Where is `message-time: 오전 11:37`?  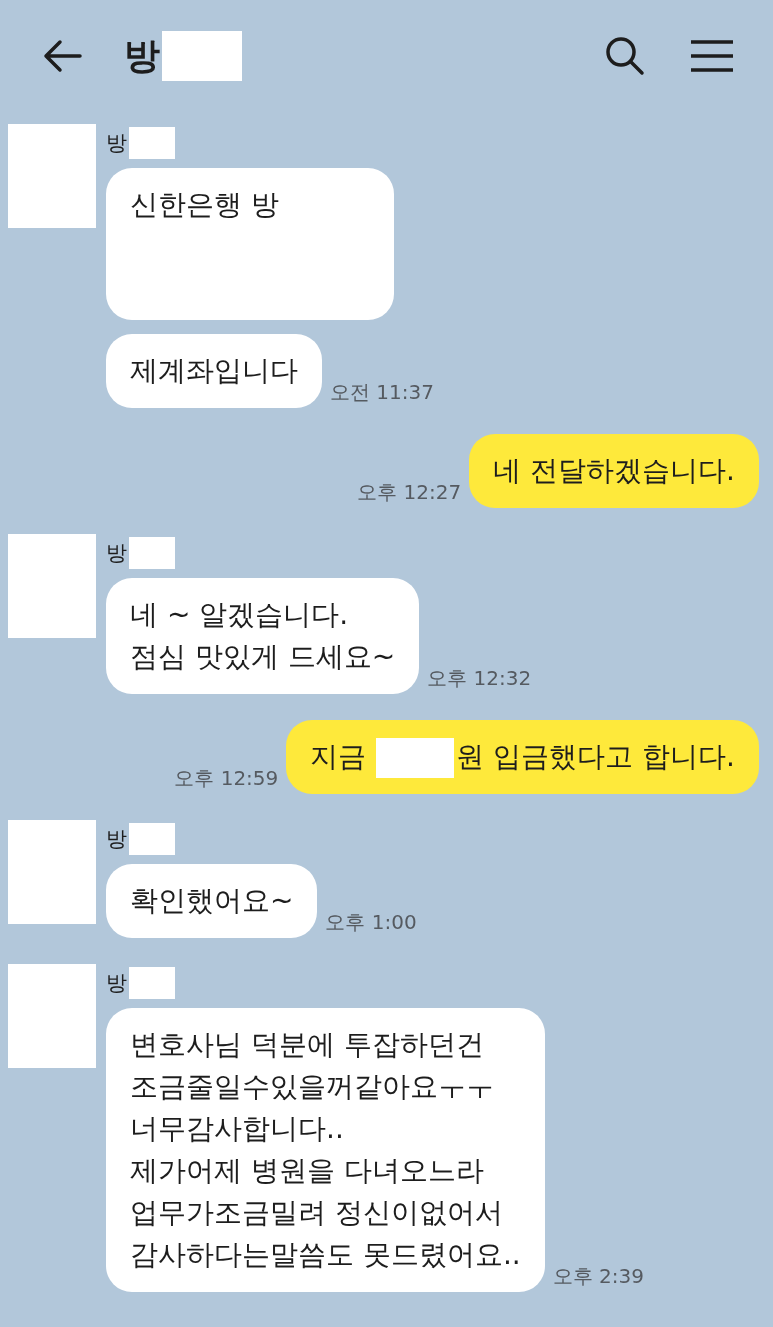
message-time: 오전 11:37 is located at coordinates (382, 392).